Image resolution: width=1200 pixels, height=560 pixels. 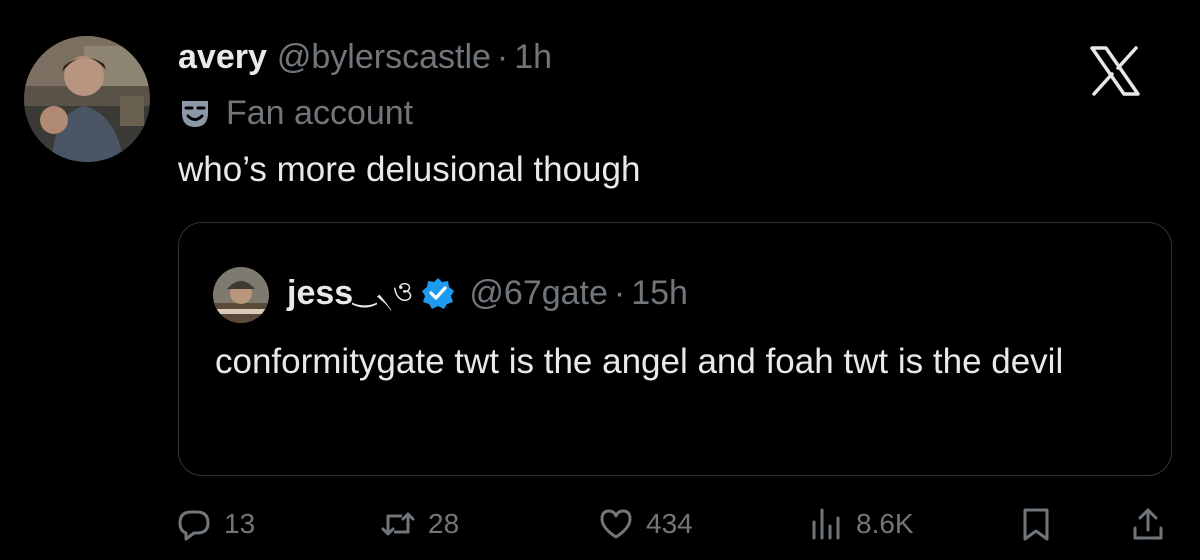 I want to click on repost-count: 28, so click(x=444, y=523).